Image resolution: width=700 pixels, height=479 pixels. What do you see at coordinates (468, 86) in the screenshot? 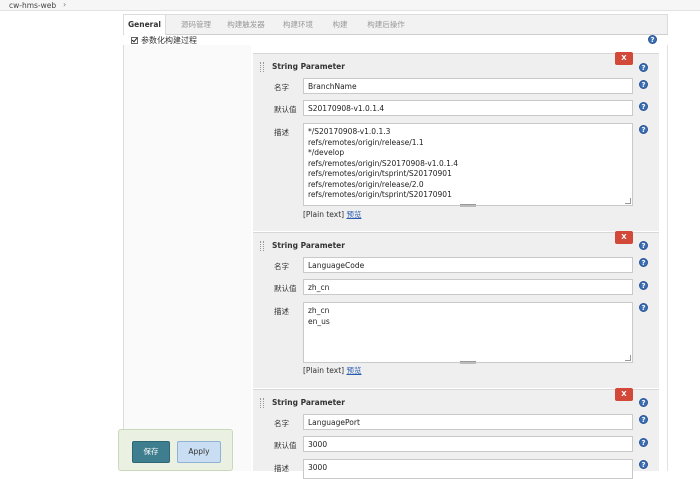
I see `name-input: BranchName` at bounding box center [468, 86].